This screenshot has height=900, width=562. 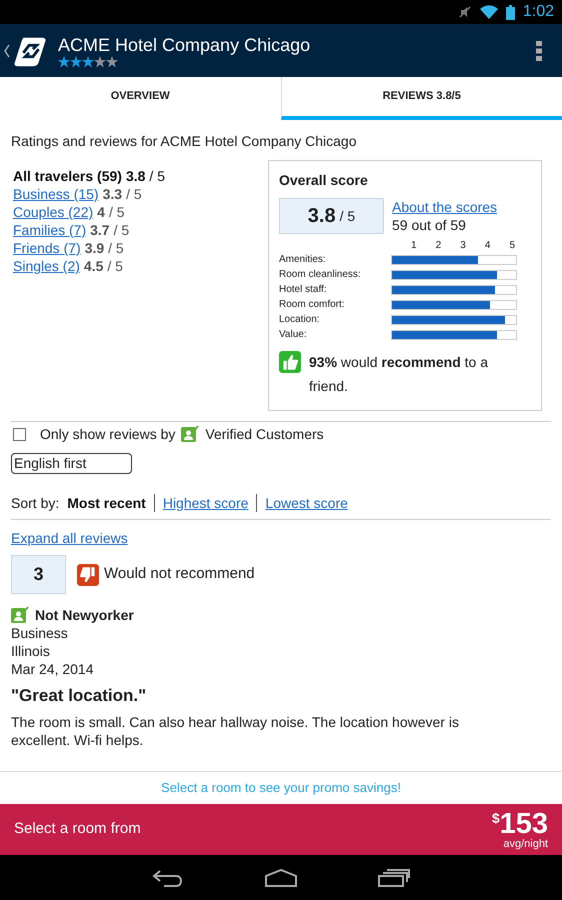 I want to click on promo-link: Select a room to see your promo savings!, so click(x=281, y=788).